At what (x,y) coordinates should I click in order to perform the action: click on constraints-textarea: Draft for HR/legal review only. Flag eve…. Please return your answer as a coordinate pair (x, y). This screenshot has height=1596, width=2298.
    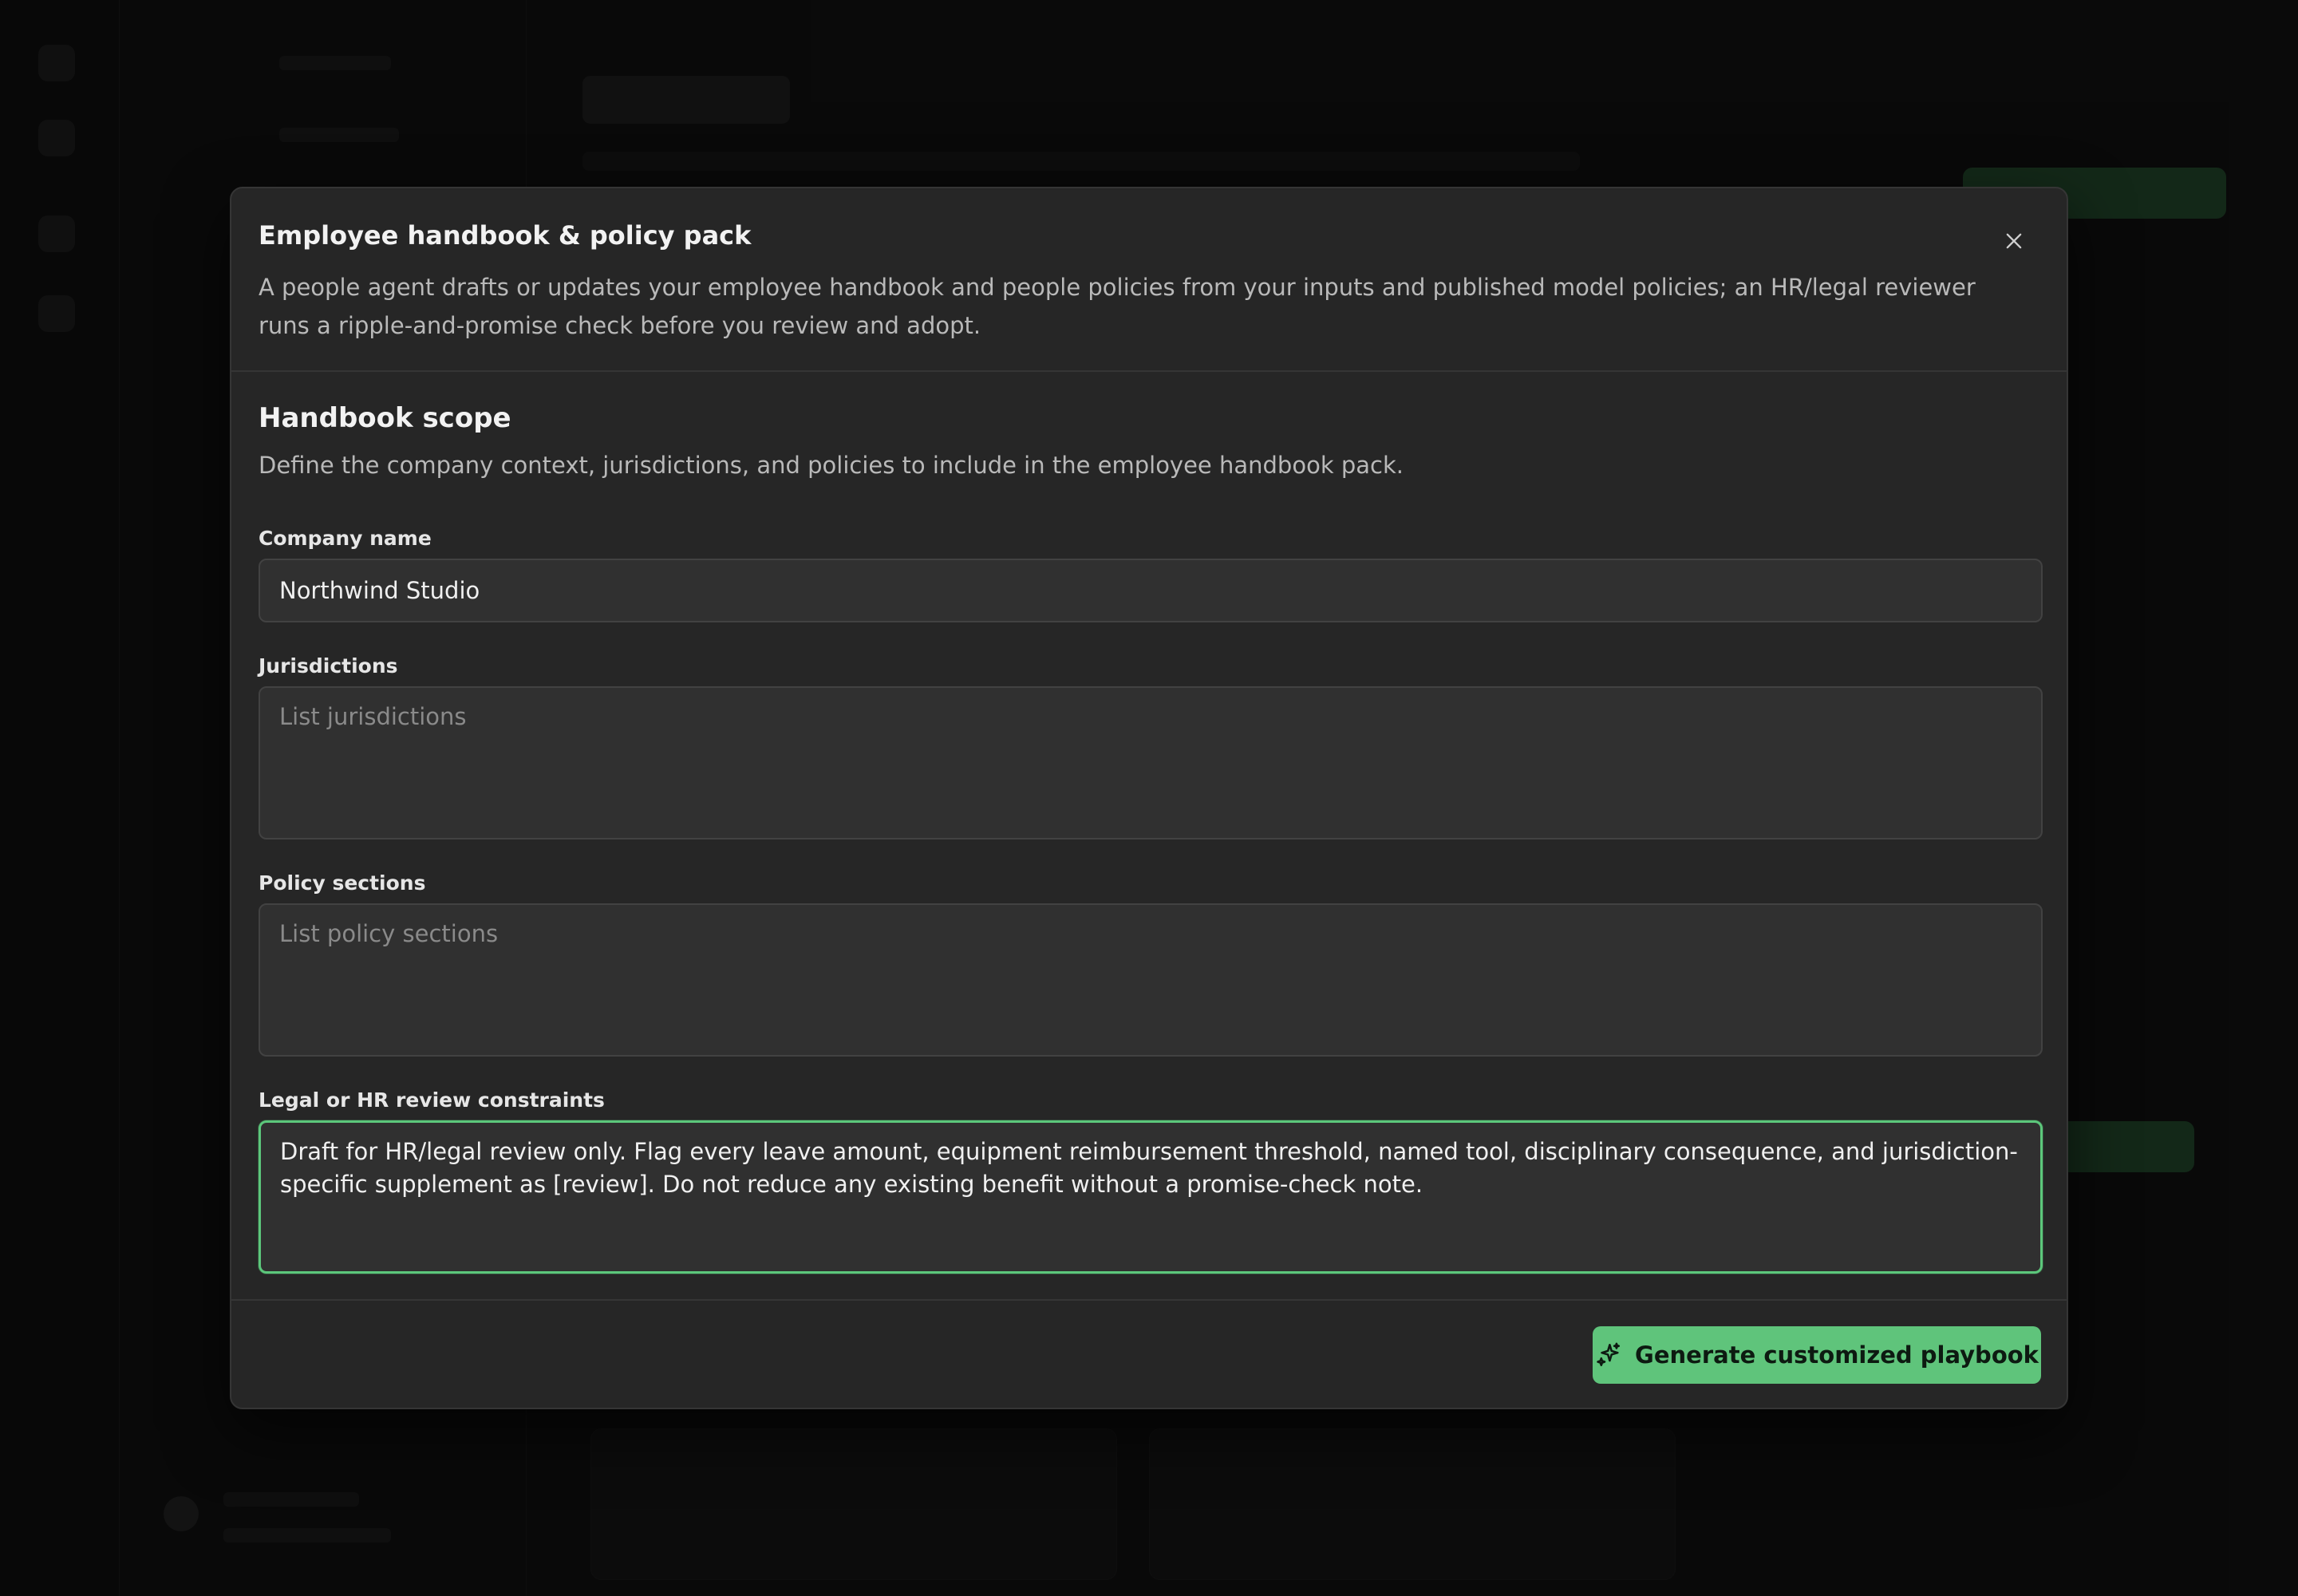
    Looking at the image, I should click on (1151, 1197).